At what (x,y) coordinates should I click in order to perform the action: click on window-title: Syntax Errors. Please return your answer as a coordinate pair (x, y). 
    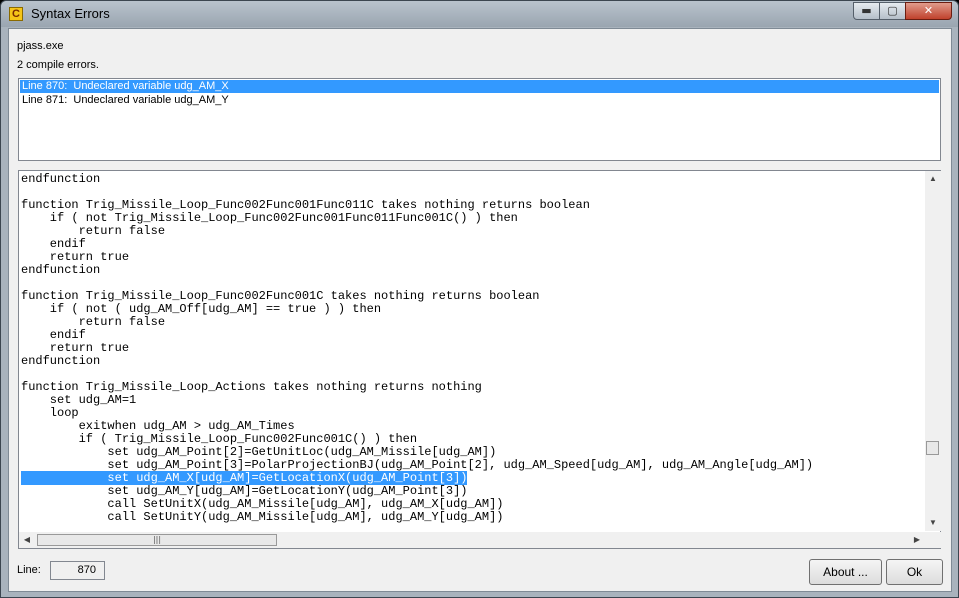
    Looking at the image, I should click on (70, 13).